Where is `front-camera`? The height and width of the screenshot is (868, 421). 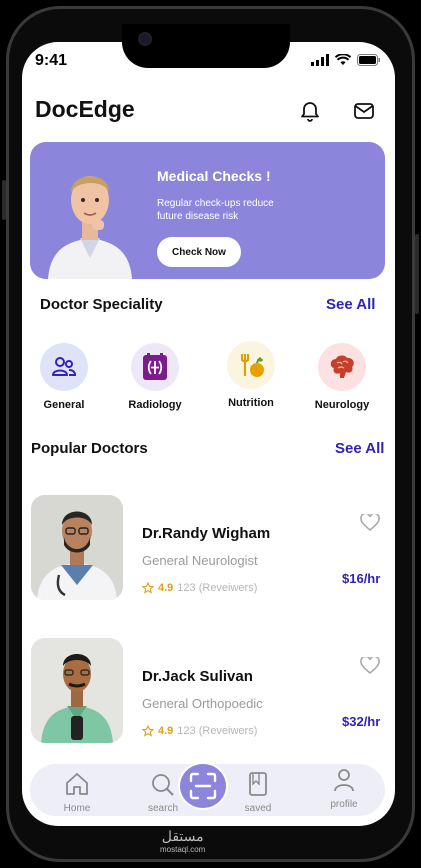
front-camera is located at coordinates (145, 39).